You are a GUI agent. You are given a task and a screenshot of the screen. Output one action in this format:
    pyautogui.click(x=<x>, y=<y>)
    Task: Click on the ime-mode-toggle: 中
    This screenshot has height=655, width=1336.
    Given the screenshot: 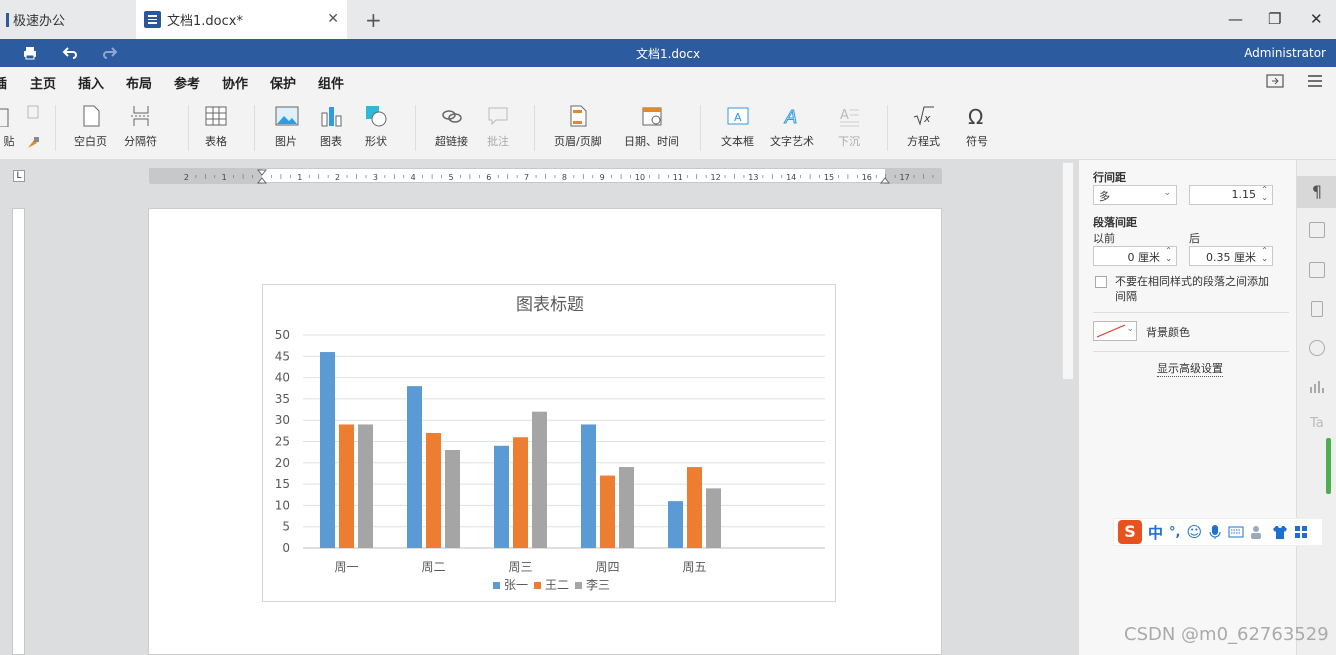 What is the action you would take?
    pyautogui.click(x=1155, y=532)
    